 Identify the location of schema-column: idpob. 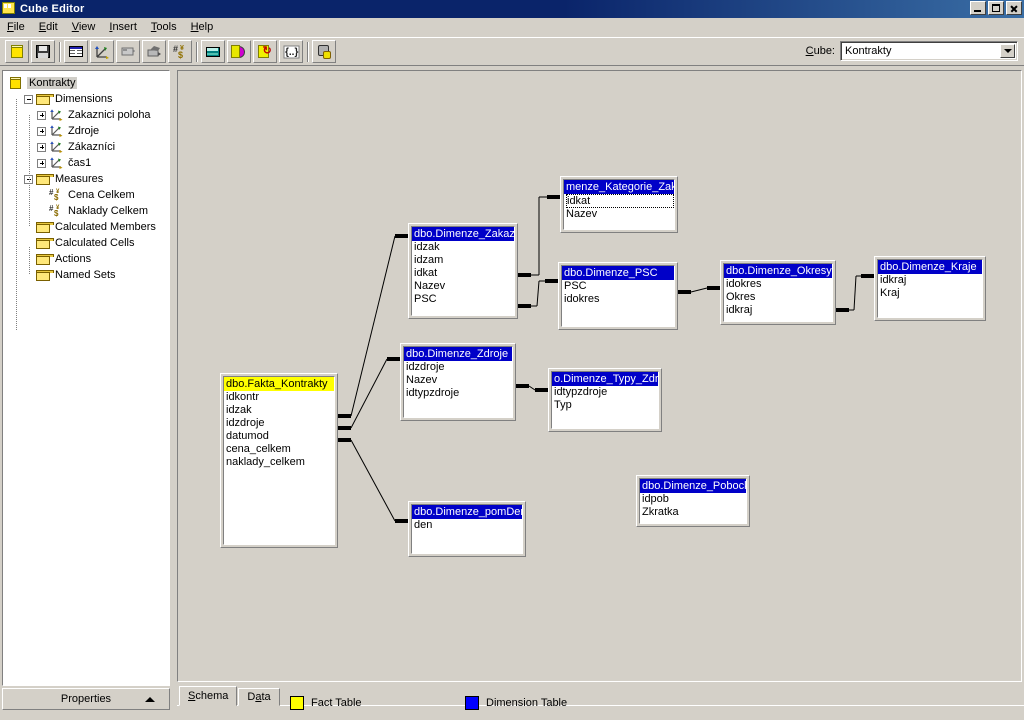
(694, 499).